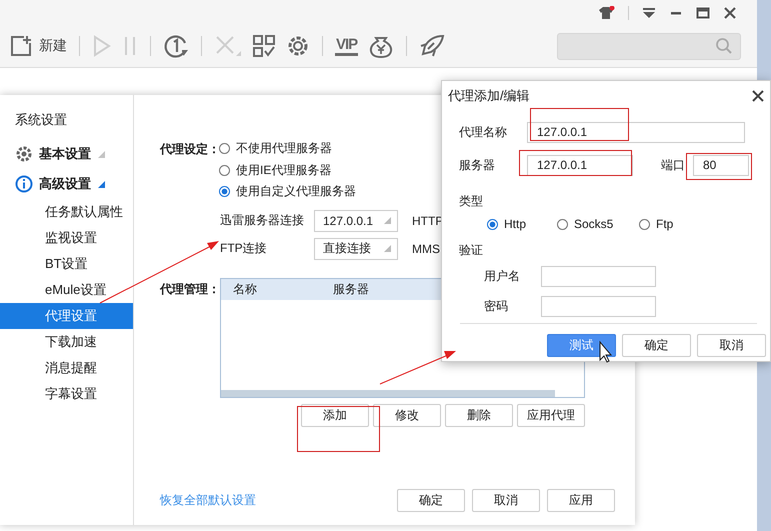 The image size is (771, 531). I want to click on proxy-name-field: 127.0.0.1, so click(636, 132).